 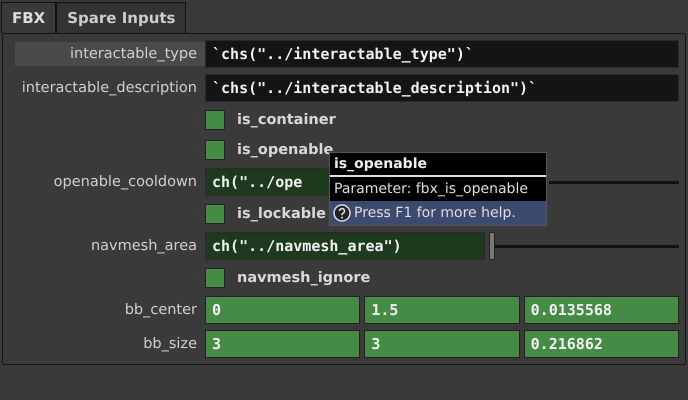 What do you see at coordinates (161, 310) in the screenshot?
I see `parameter-label: bb_center` at bounding box center [161, 310].